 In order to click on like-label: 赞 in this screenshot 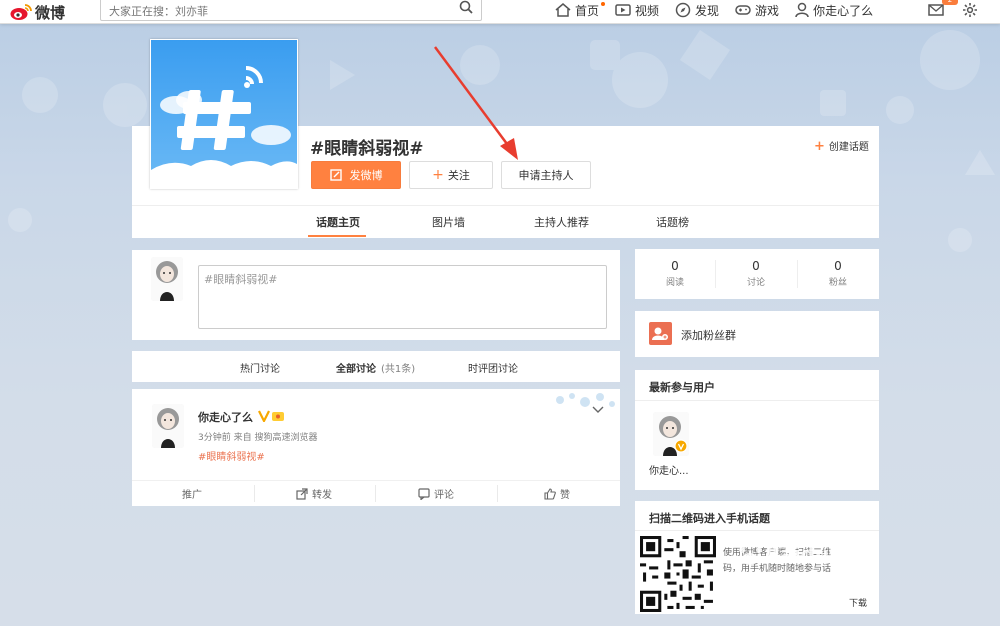, I will do `click(565, 495)`.